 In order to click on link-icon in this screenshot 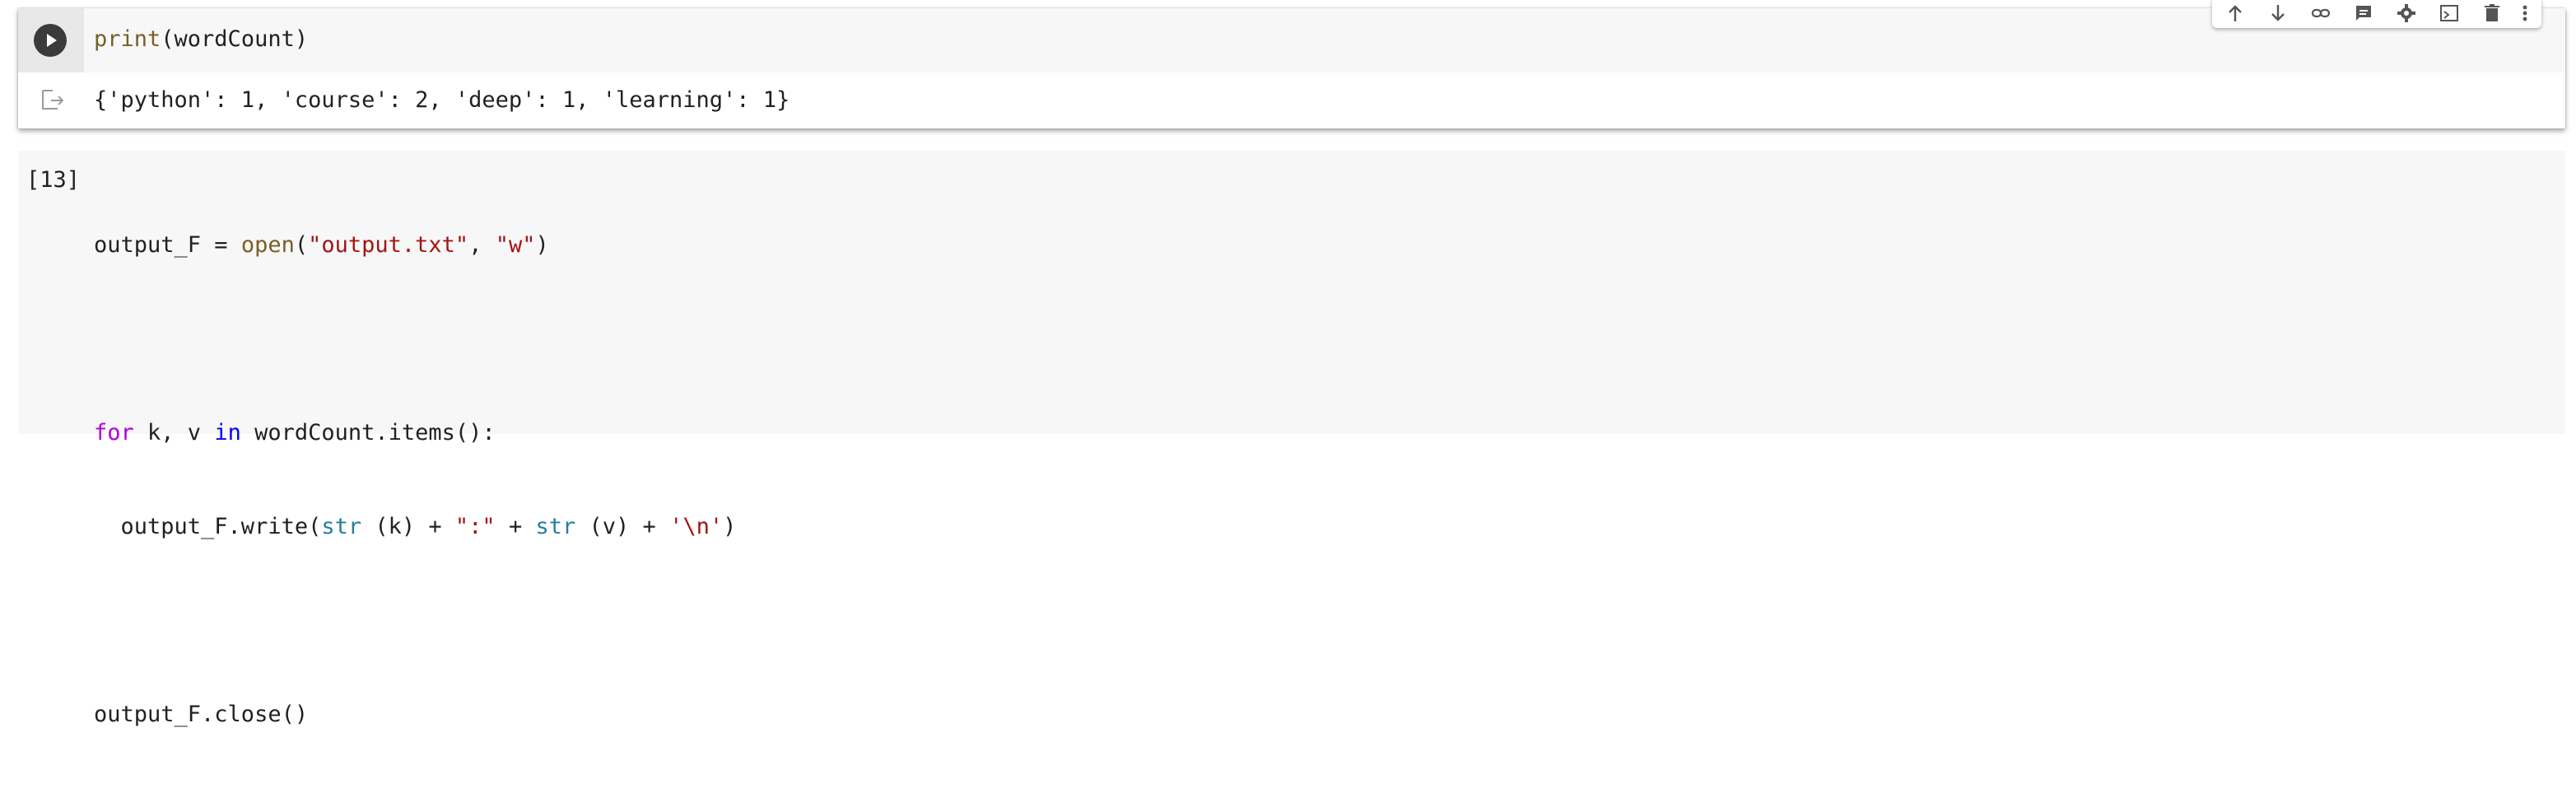, I will do `click(2321, 13)`.